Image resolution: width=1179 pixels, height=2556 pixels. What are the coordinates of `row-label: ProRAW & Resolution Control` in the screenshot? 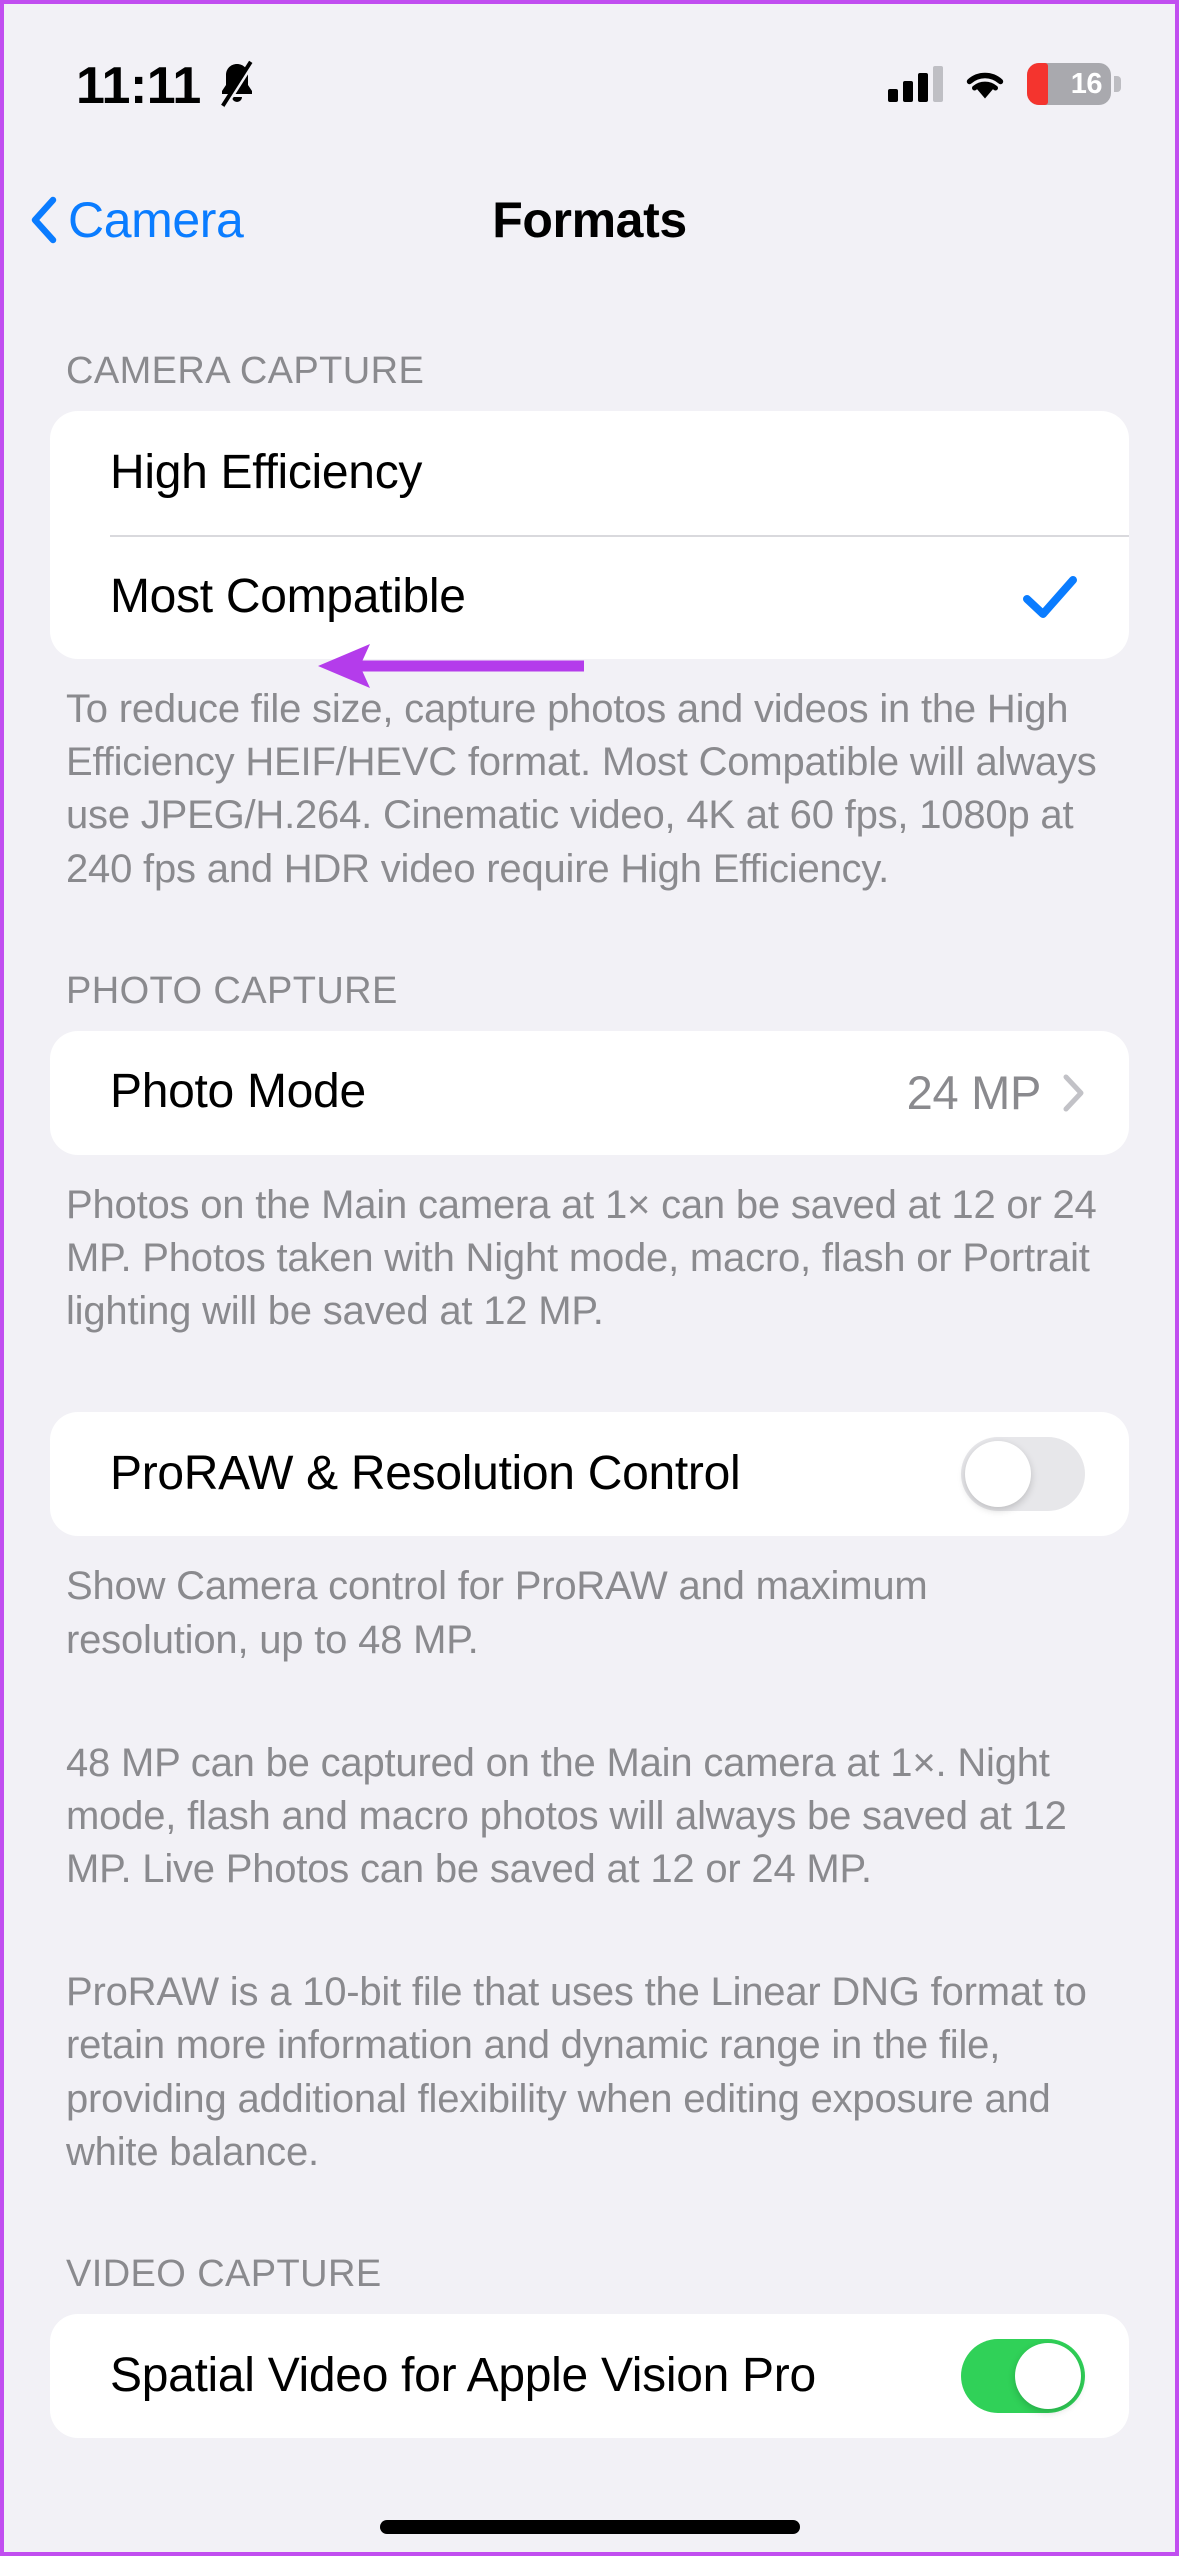 It's located at (425, 1473).